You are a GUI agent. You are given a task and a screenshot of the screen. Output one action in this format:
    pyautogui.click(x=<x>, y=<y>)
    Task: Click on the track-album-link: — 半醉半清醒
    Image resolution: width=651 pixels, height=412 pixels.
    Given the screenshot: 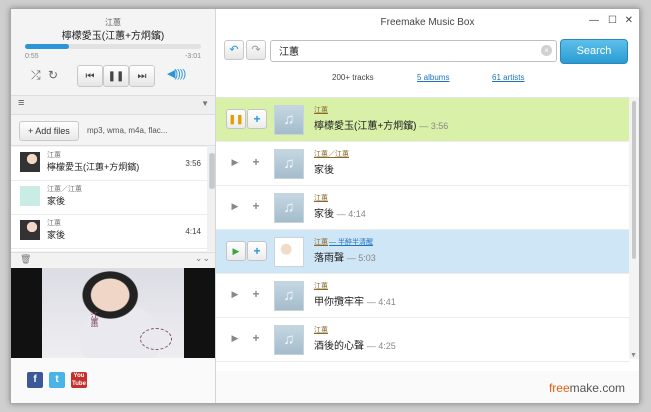 What is the action you would take?
    pyautogui.click(x=351, y=242)
    